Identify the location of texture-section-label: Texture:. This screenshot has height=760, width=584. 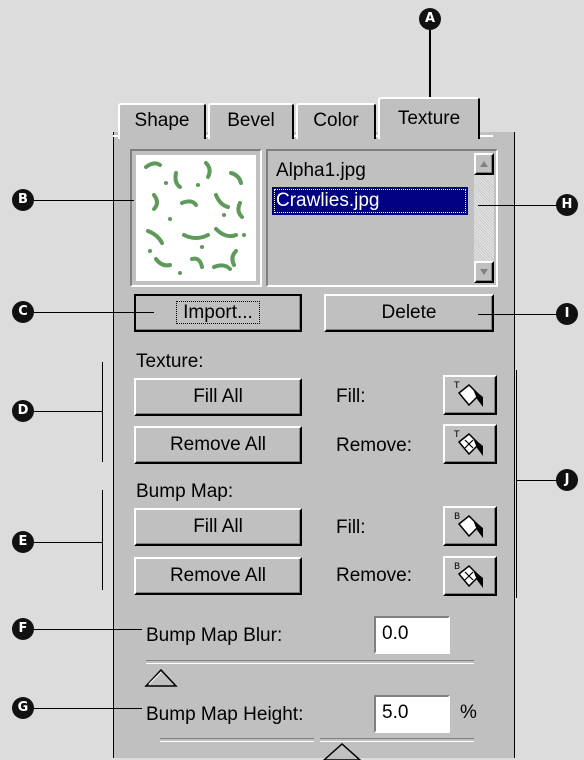
(170, 361).